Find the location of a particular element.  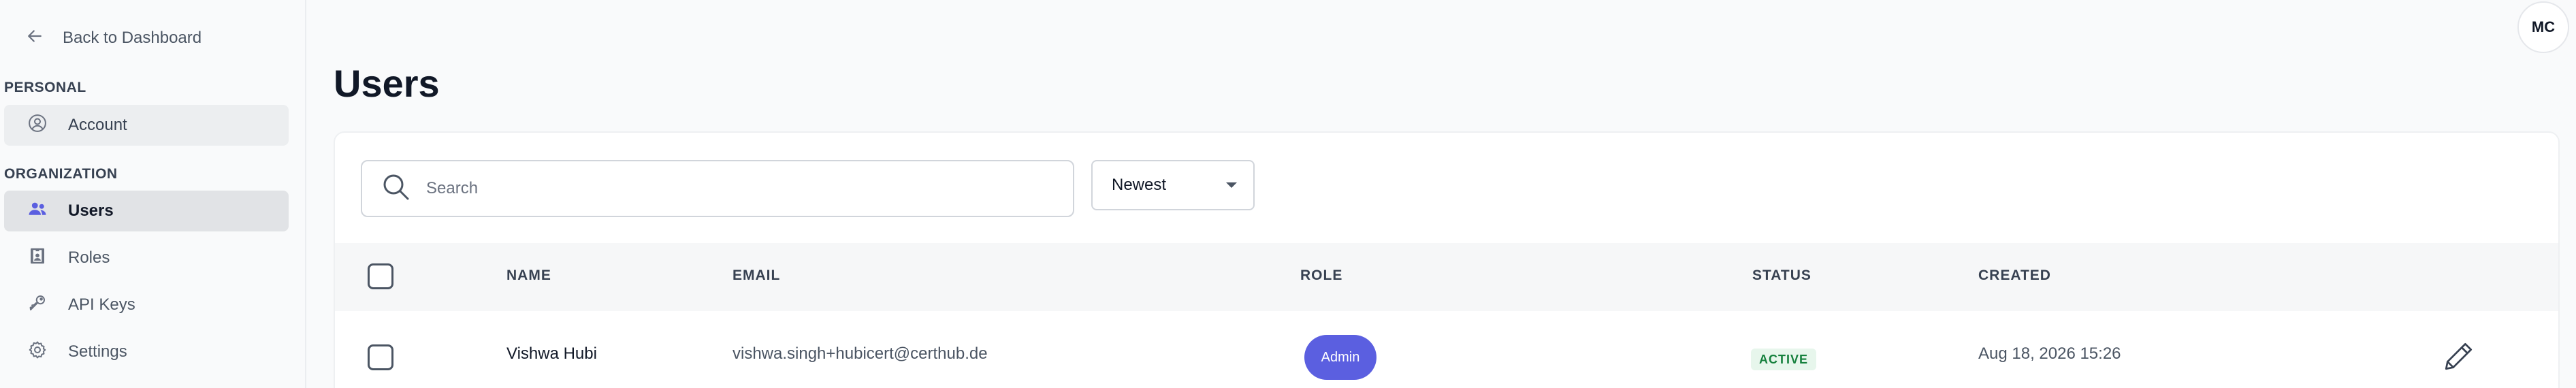

caret-down-icon is located at coordinates (1232, 185).